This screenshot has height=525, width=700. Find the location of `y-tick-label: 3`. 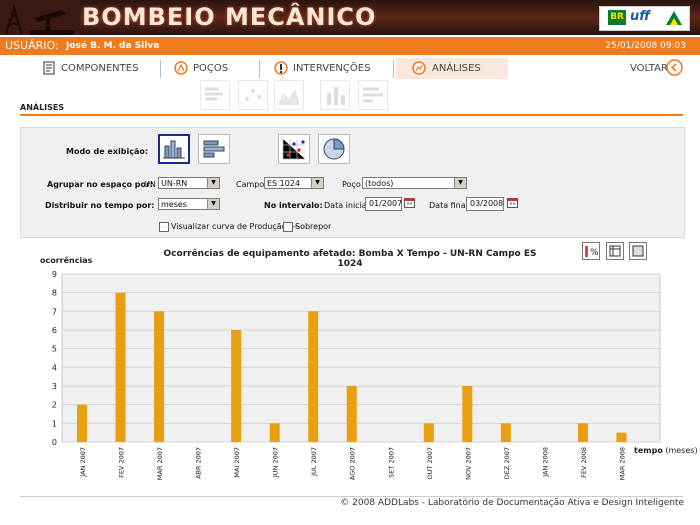

y-tick-label: 3 is located at coordinates (54, 386).